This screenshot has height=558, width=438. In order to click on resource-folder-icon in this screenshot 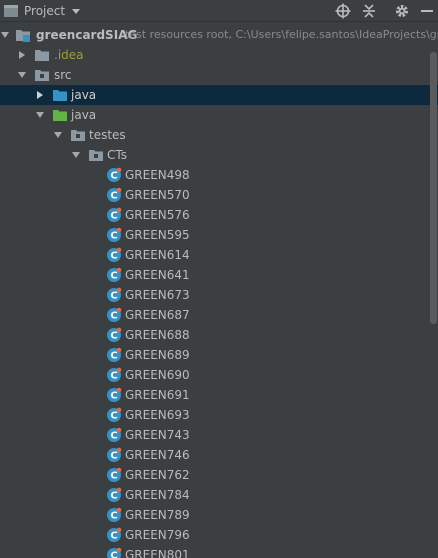, I will do `click(60, 95)`.